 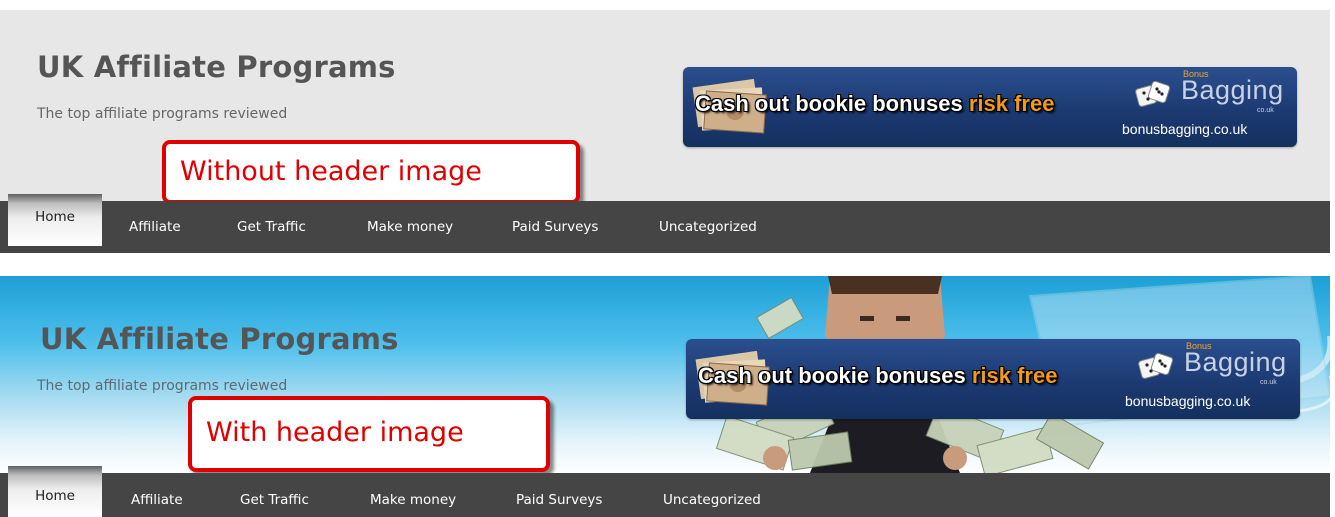 What do you see at coordinates (369, 434) in the screenshot?
I see `annotation-callout: With header image` at bounding box center [369, 434].